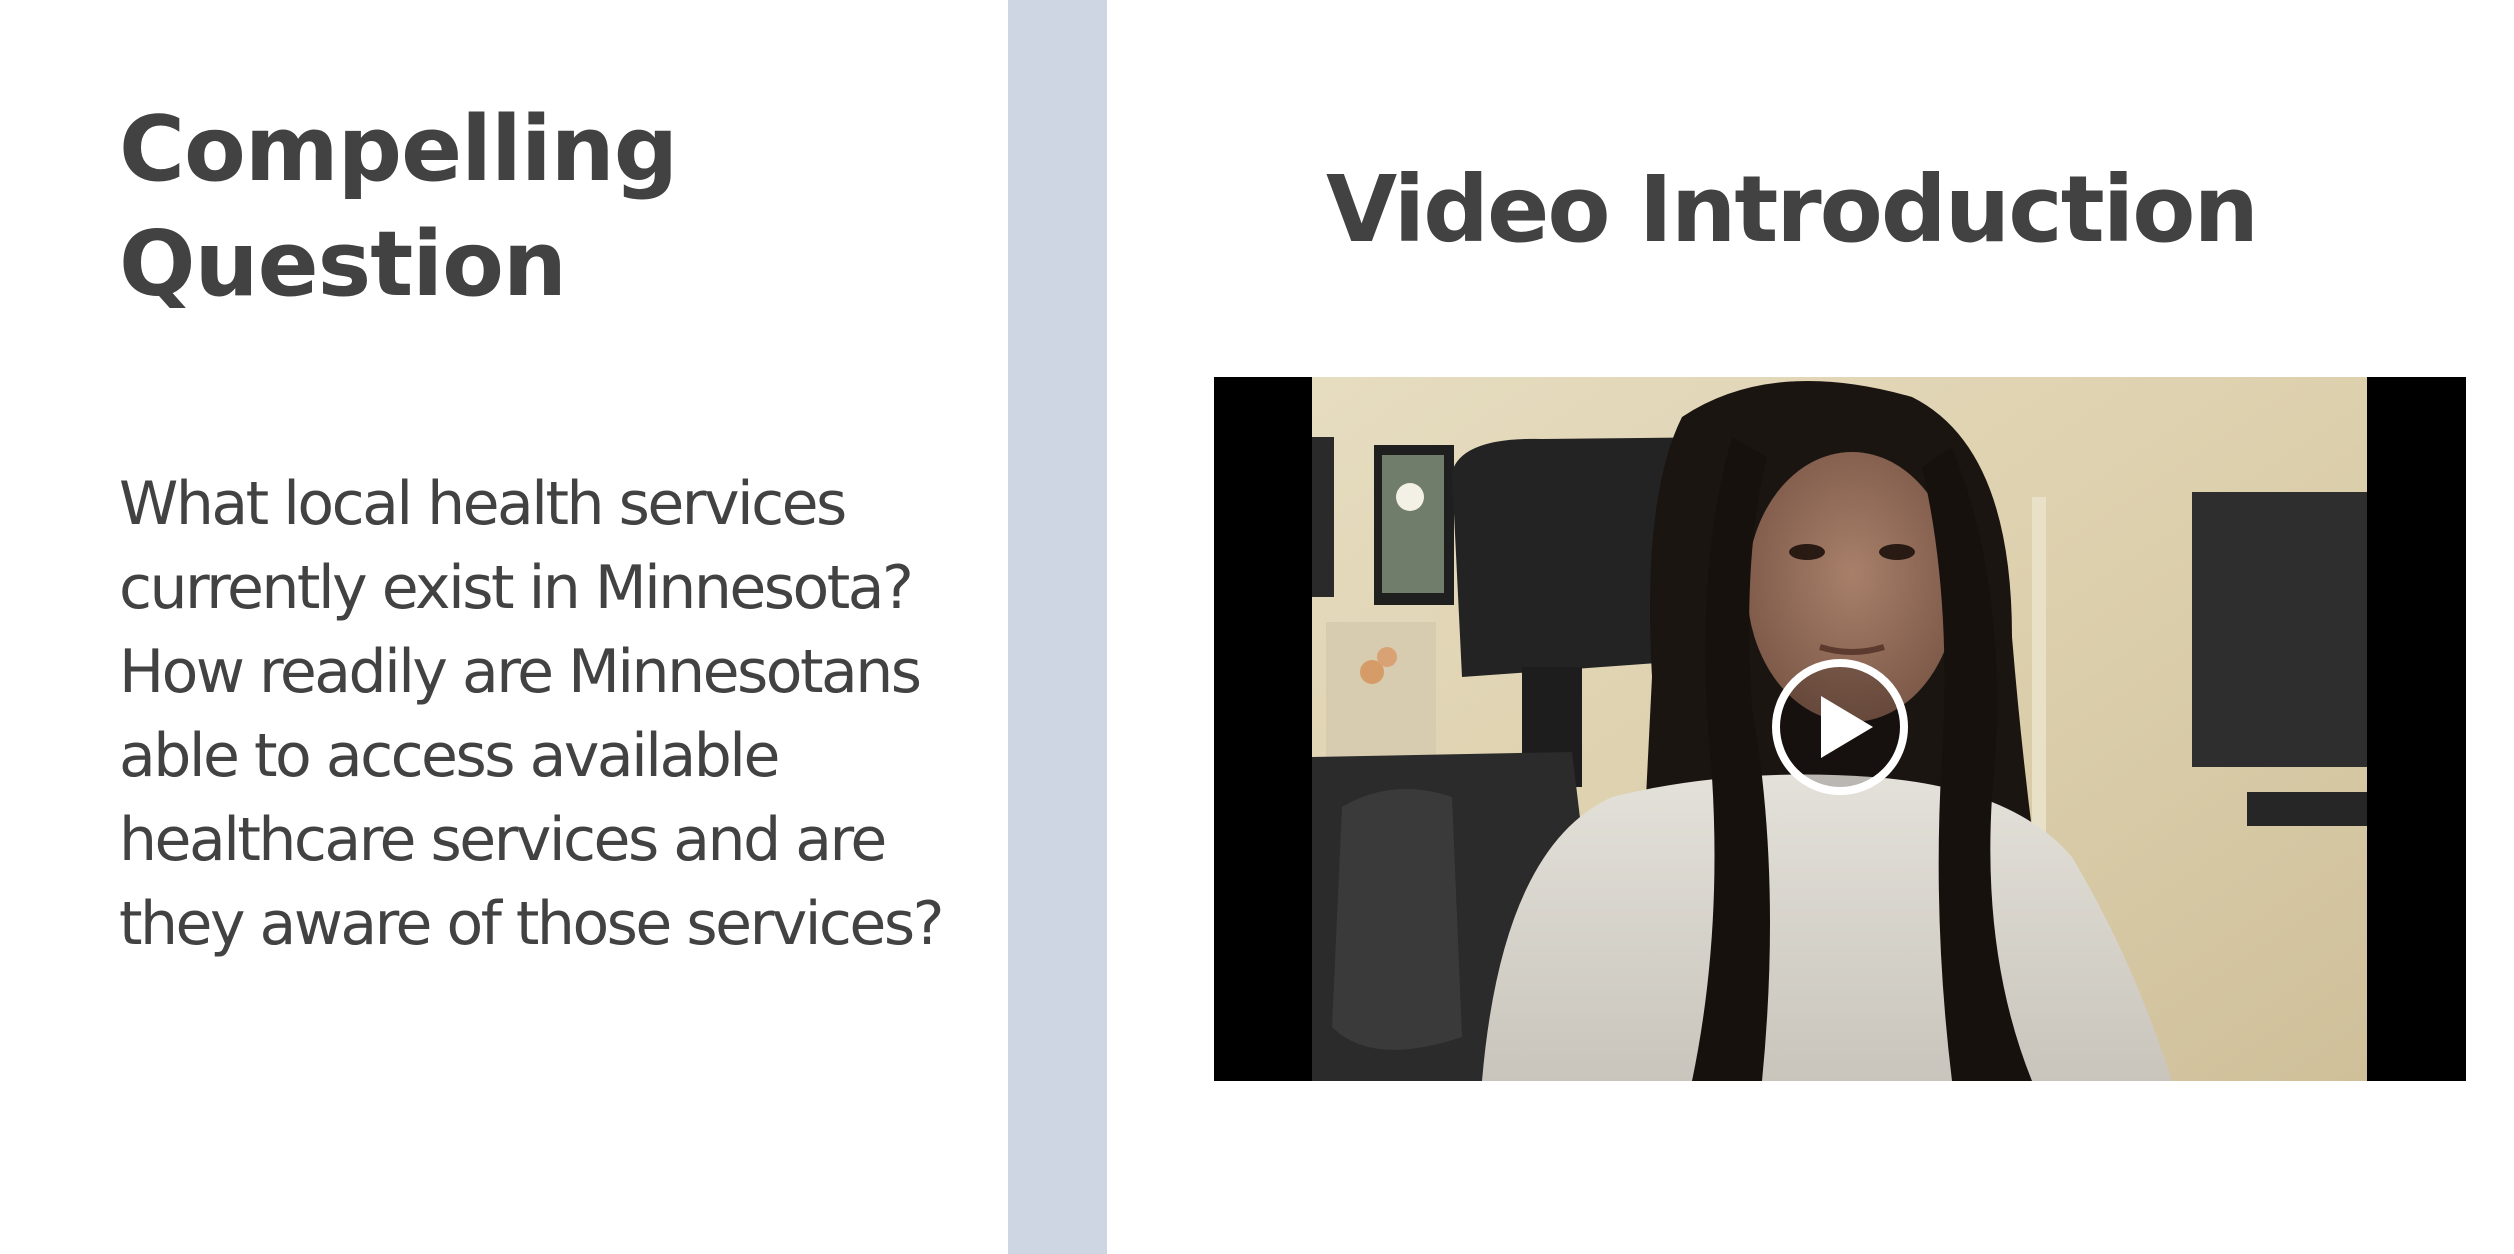  I want to click on play-button, so click(1840, 727).